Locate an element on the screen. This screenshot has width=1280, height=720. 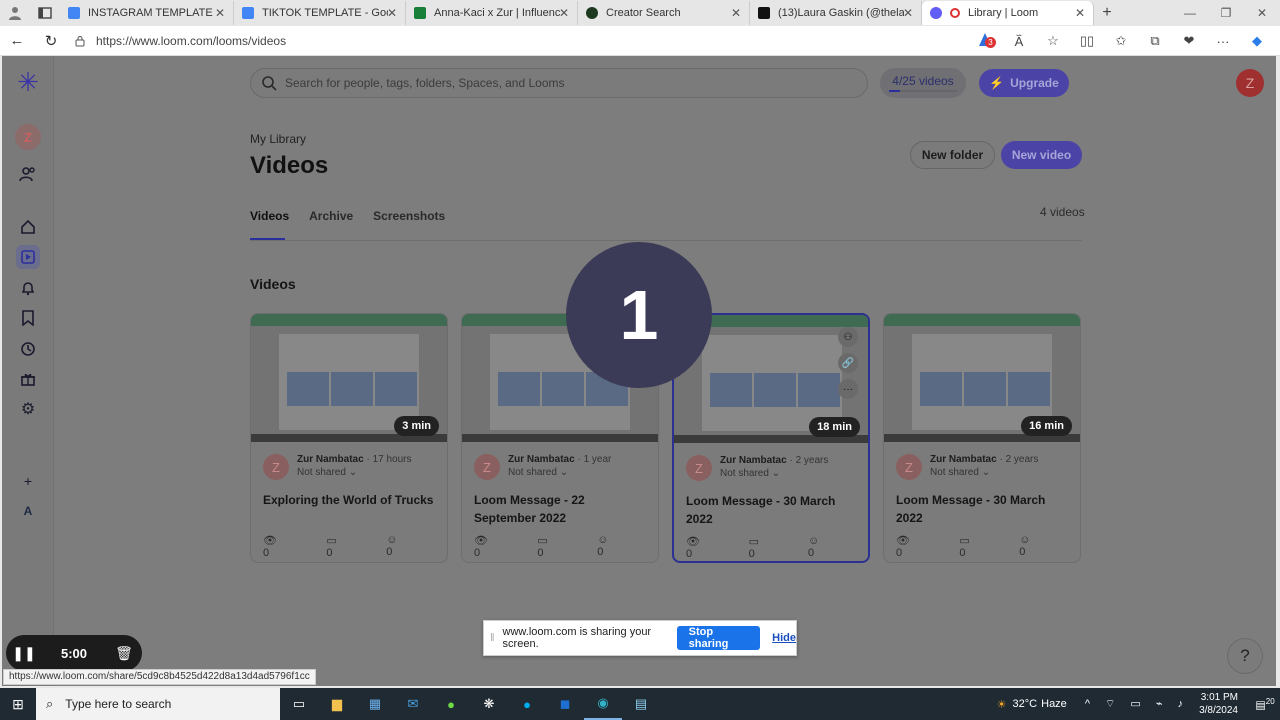
edge-icon: ◉ is located at coordinates (603, 704).